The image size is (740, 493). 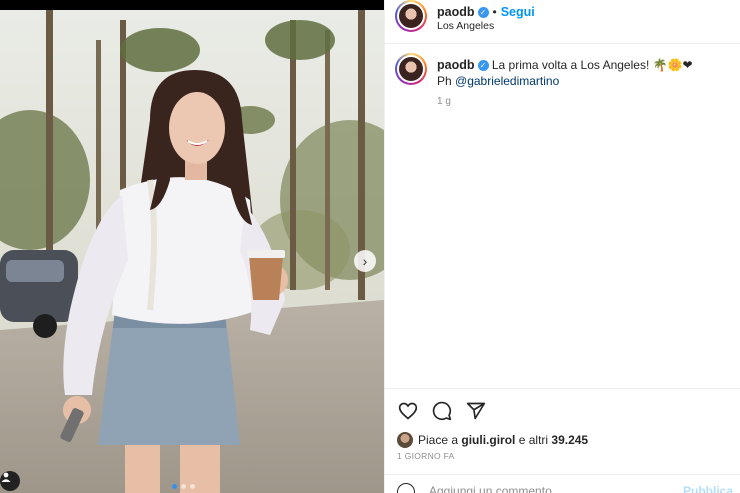 I want to click on likes-summary: Piace a giuli.girol e altri 39.245, so click(x=492, y=440).